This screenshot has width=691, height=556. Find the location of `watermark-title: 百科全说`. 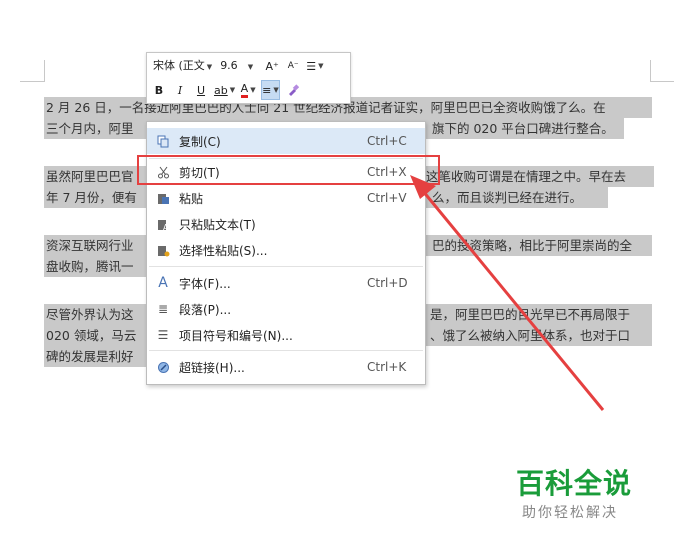

watermark-title: 百科全说 is located at coordinates (574, 483).